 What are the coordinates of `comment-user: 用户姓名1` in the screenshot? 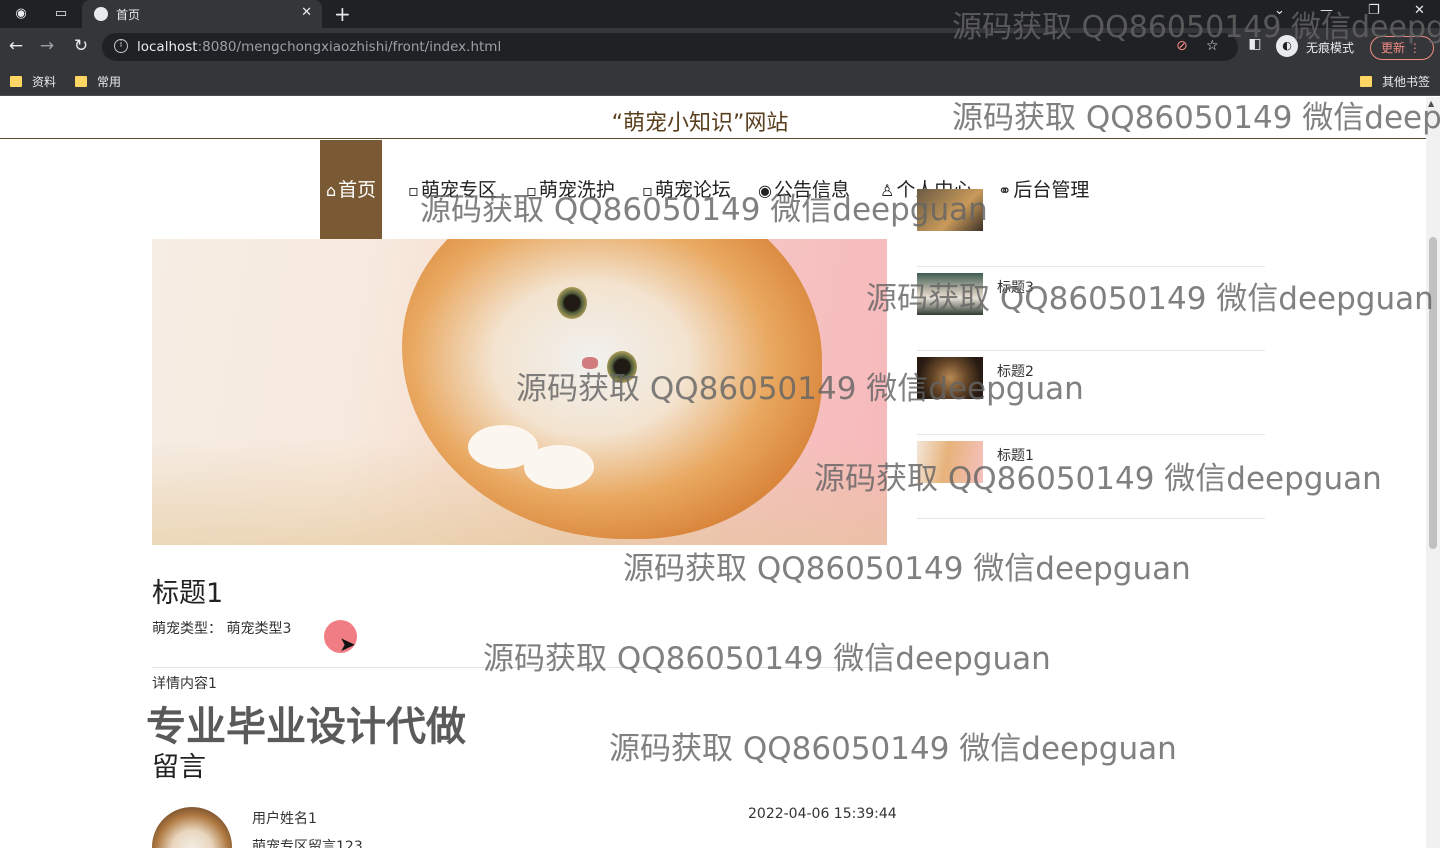 It's located at (284, 819).